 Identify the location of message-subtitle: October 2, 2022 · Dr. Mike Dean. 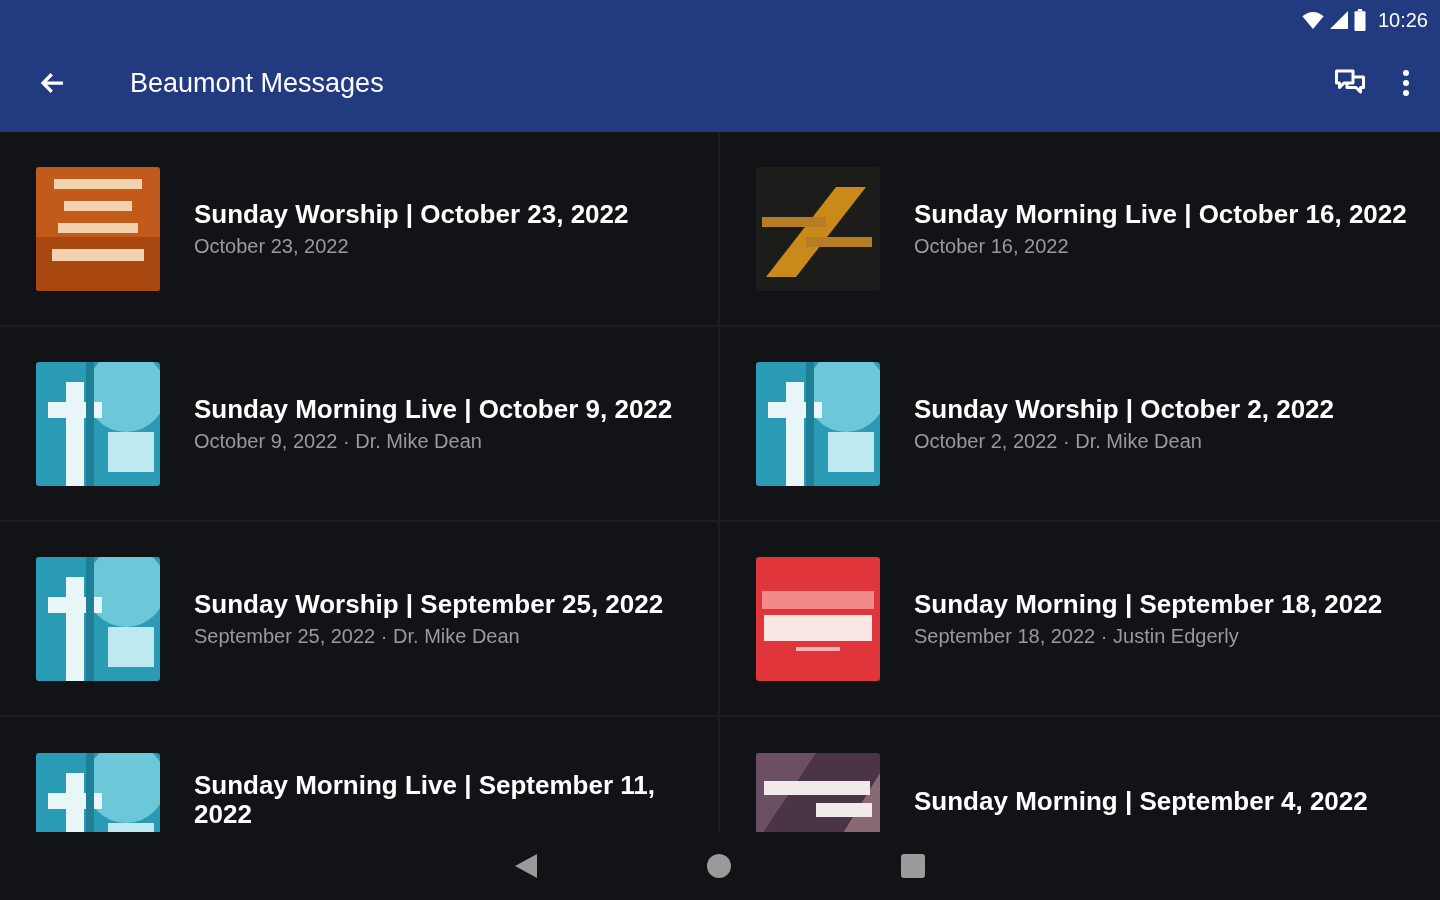
(1058, 441).